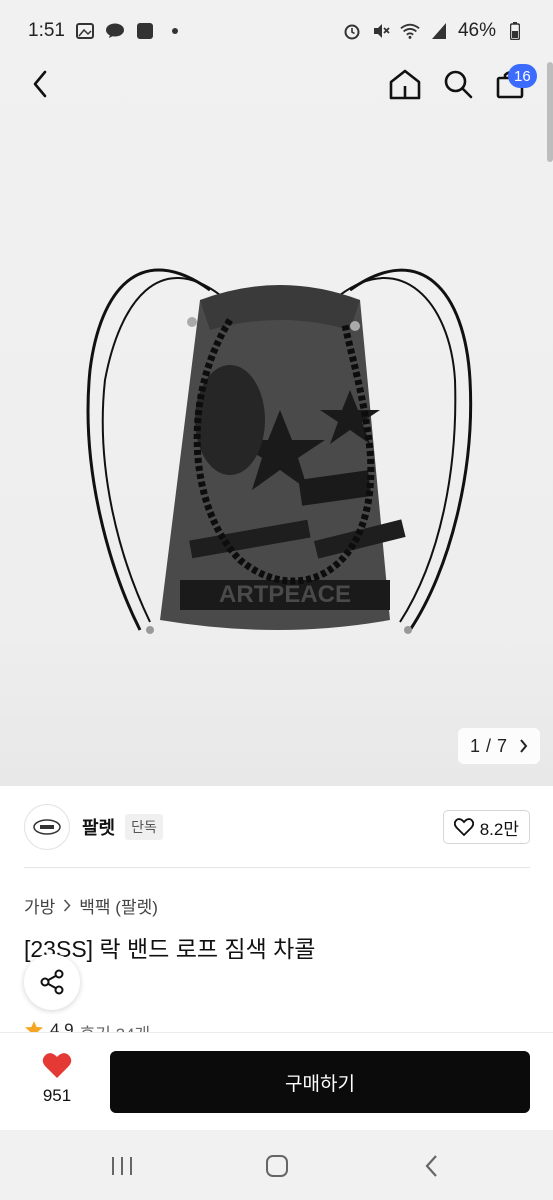  I want to click on pager-total: 7, so click(502, 745).